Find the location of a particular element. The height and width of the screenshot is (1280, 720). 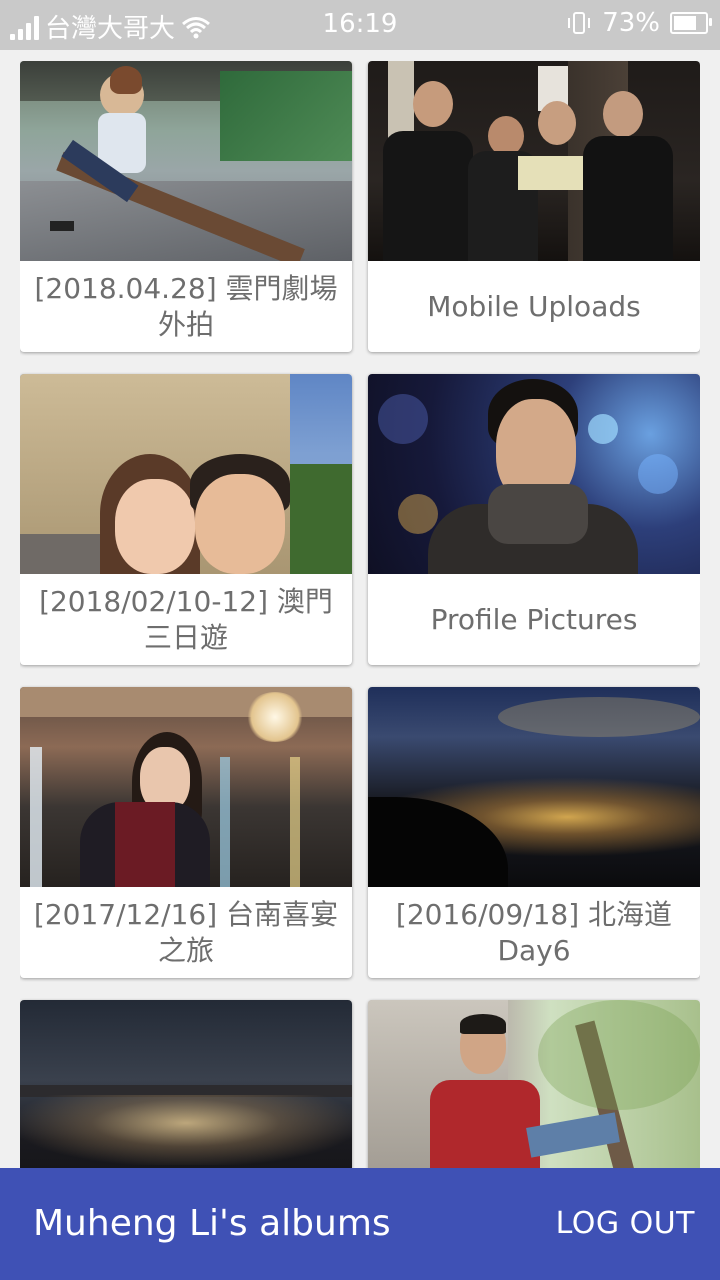

album-title: [2016/09/18] 北海道Day6 is located at coordinates (534, 932).